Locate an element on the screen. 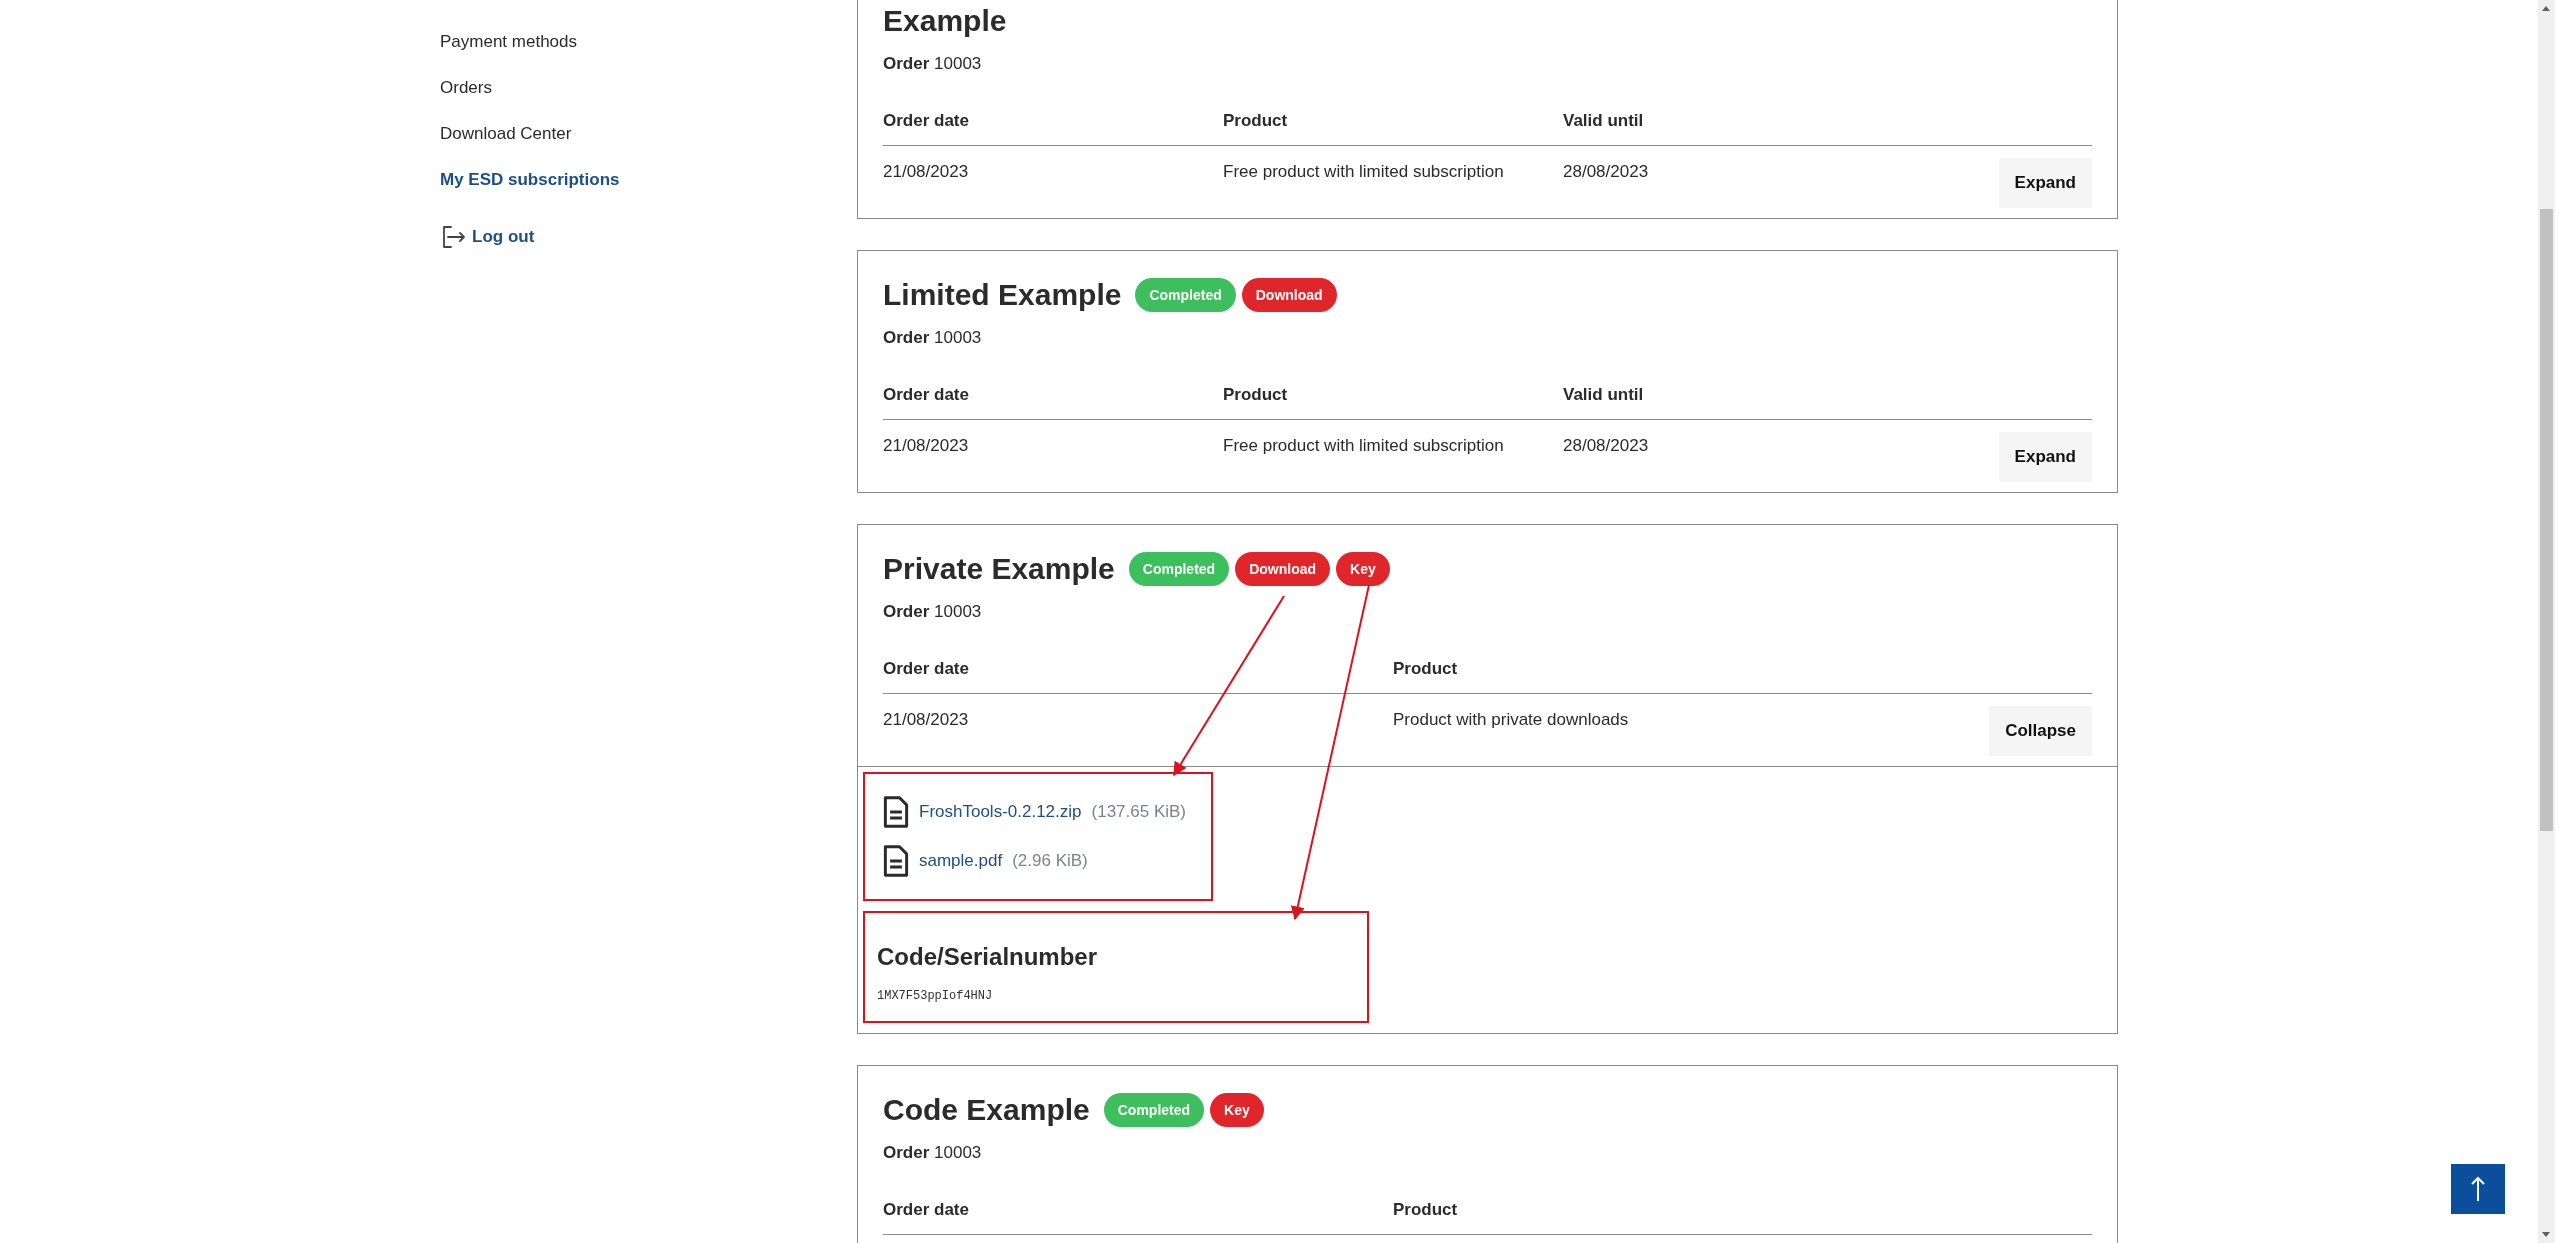 Image resolution: width=2559 pixels, height=1243 pixels. up-arrow-icon is located at coordinates (2478, 1189).